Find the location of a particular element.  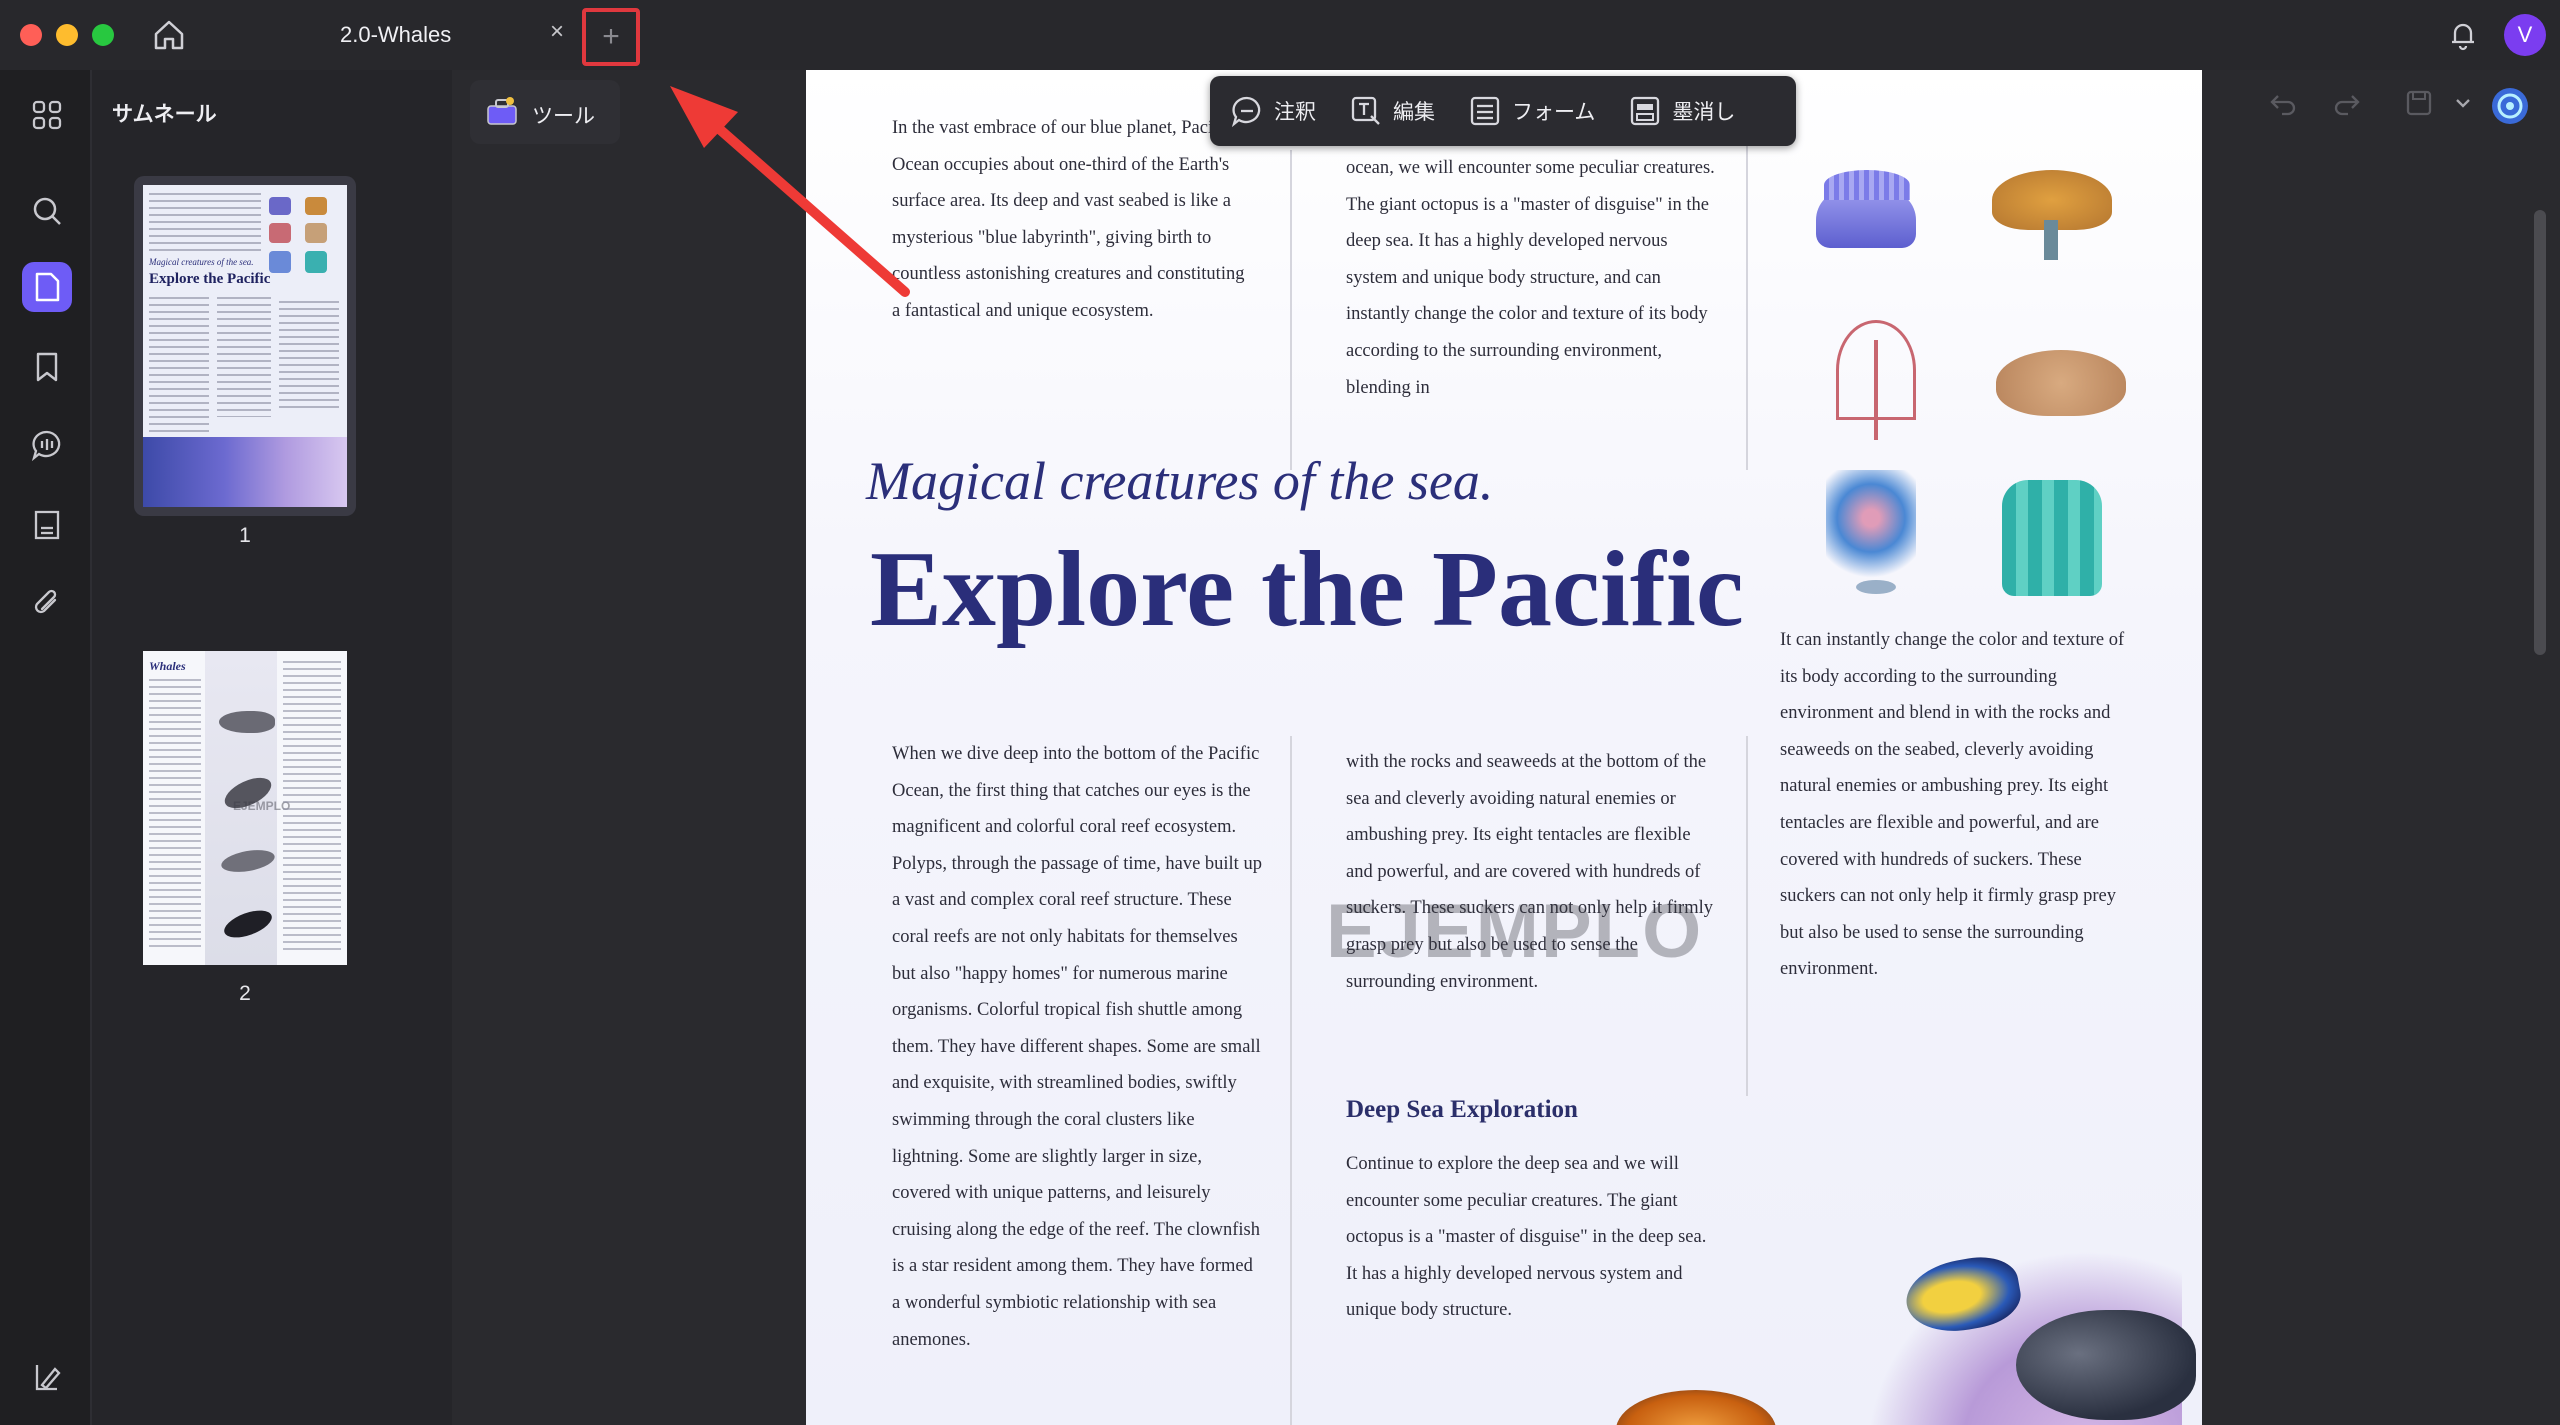

annotate-icon is located at coordinates (1246, 112).